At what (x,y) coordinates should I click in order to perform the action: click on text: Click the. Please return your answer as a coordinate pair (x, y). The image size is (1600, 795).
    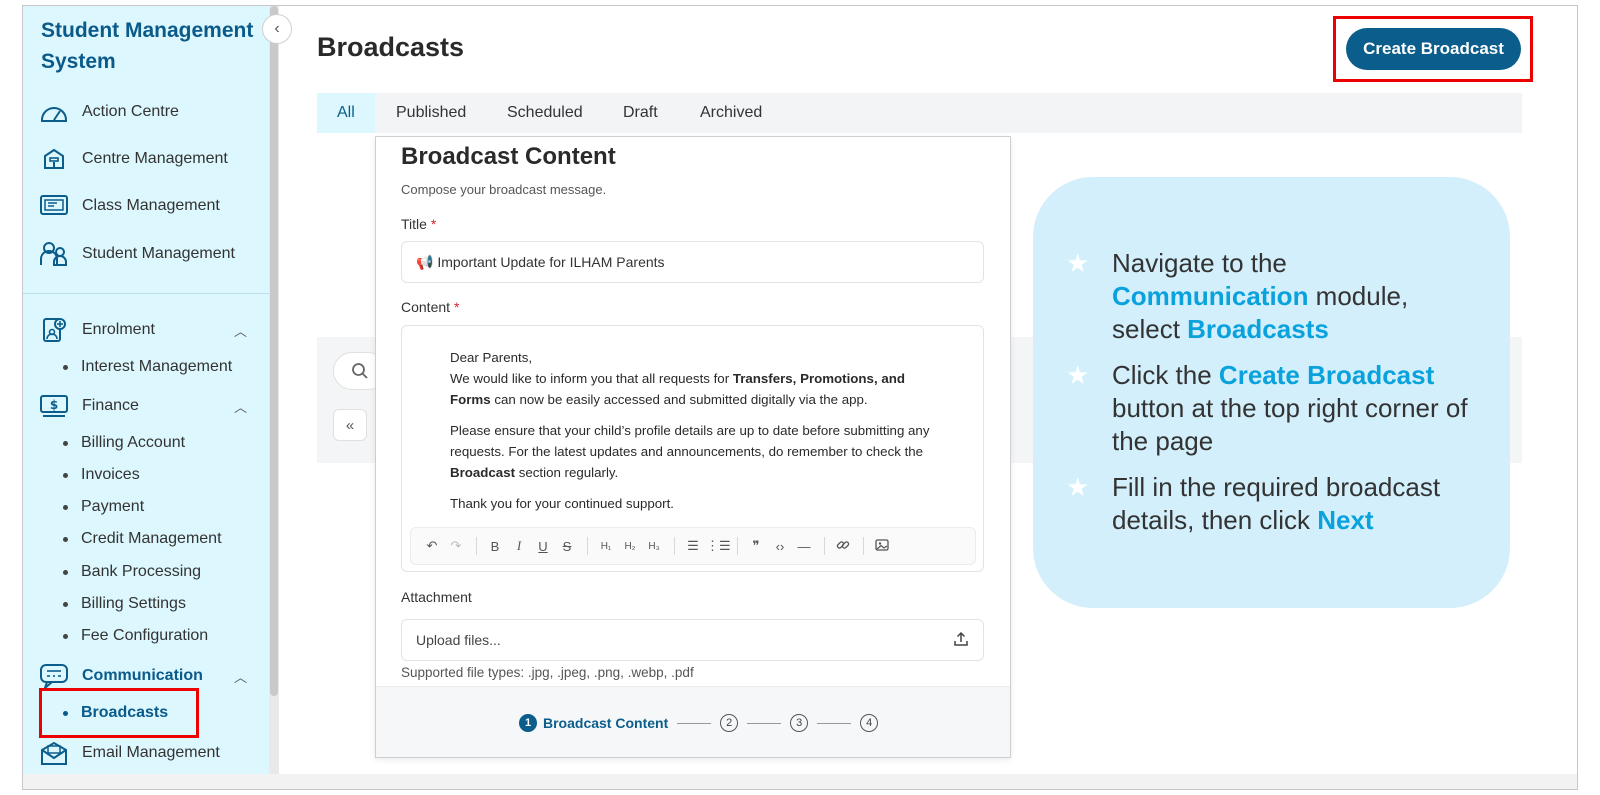
    Looking at the image, I should click on (1165, 375).